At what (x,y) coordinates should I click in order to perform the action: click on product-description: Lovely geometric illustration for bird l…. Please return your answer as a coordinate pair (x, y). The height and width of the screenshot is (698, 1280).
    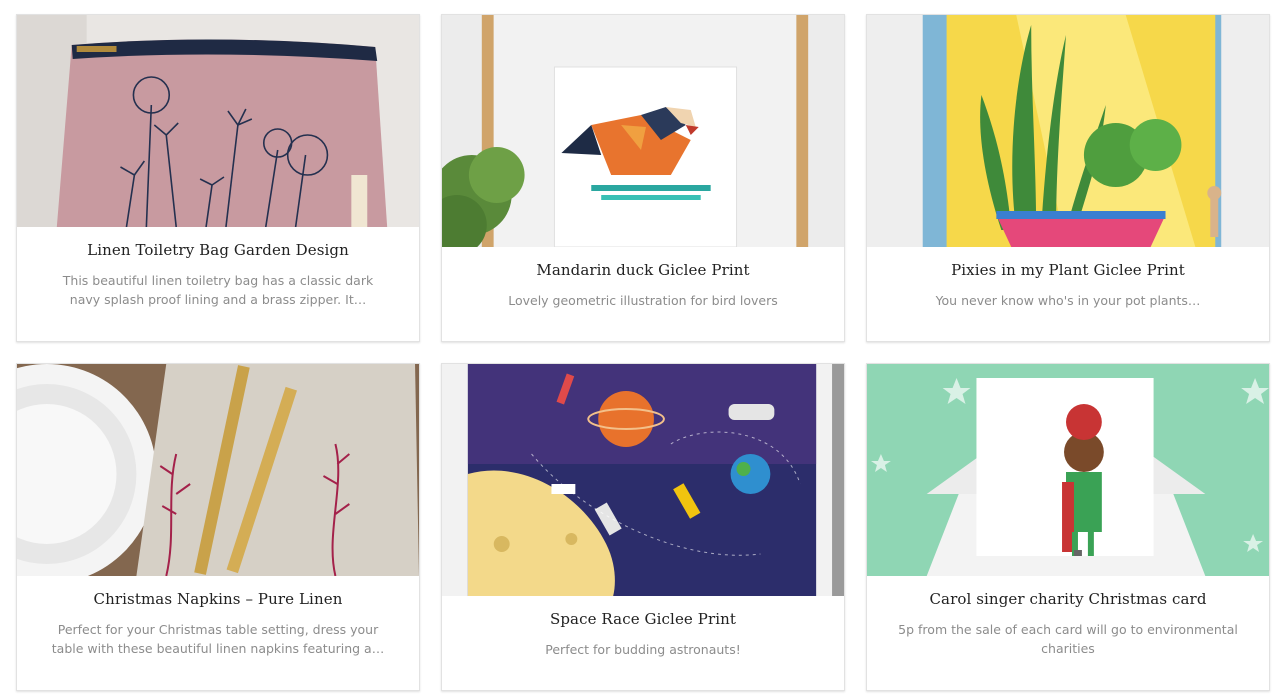
    Looking at the image, I should click on (643, 300).